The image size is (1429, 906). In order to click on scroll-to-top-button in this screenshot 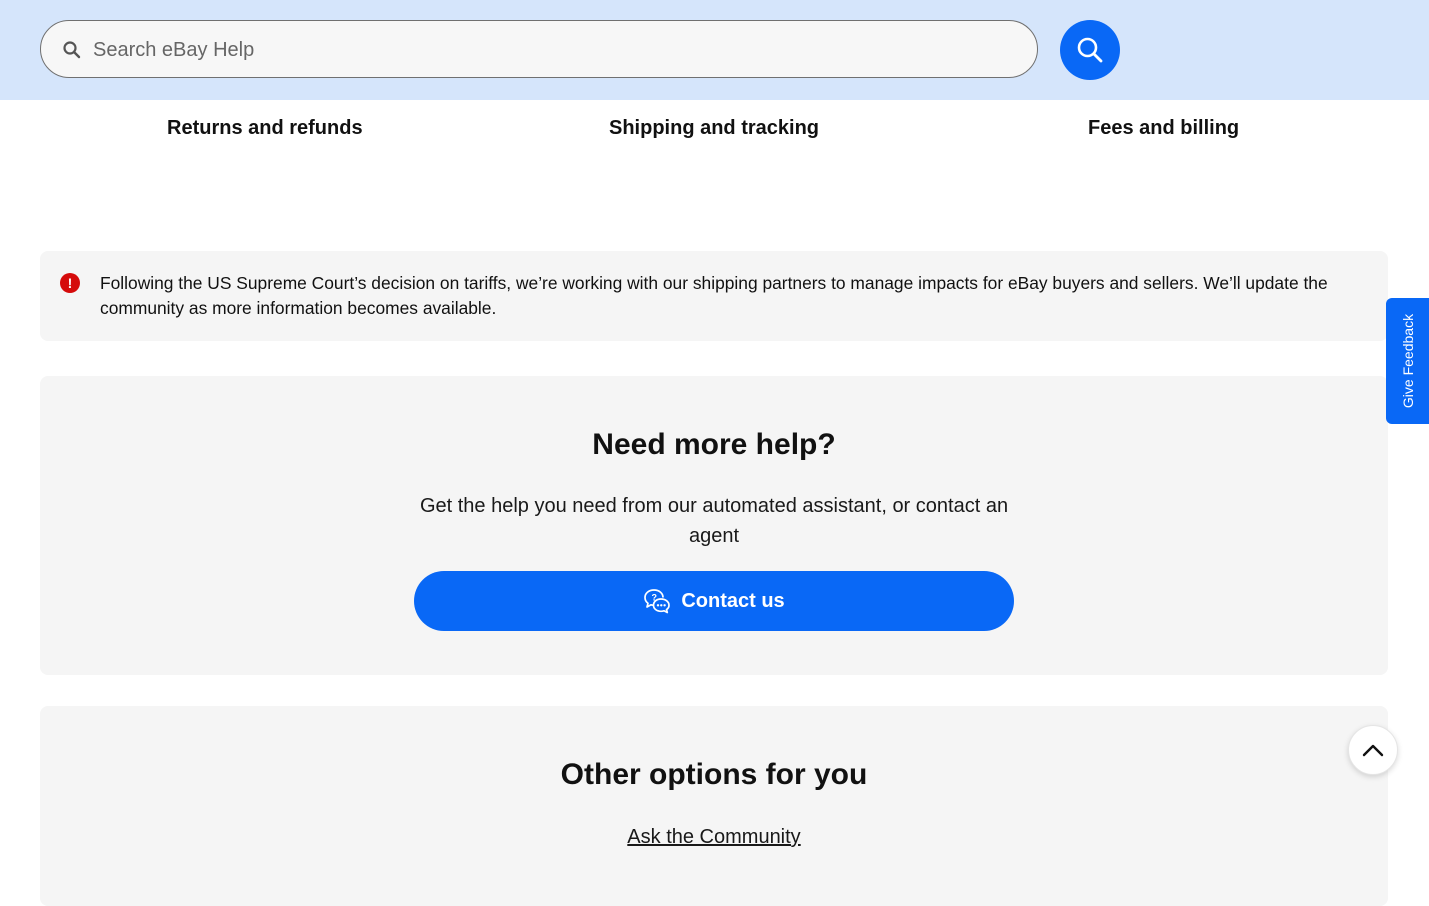, I will do `click(1373, 750)`.